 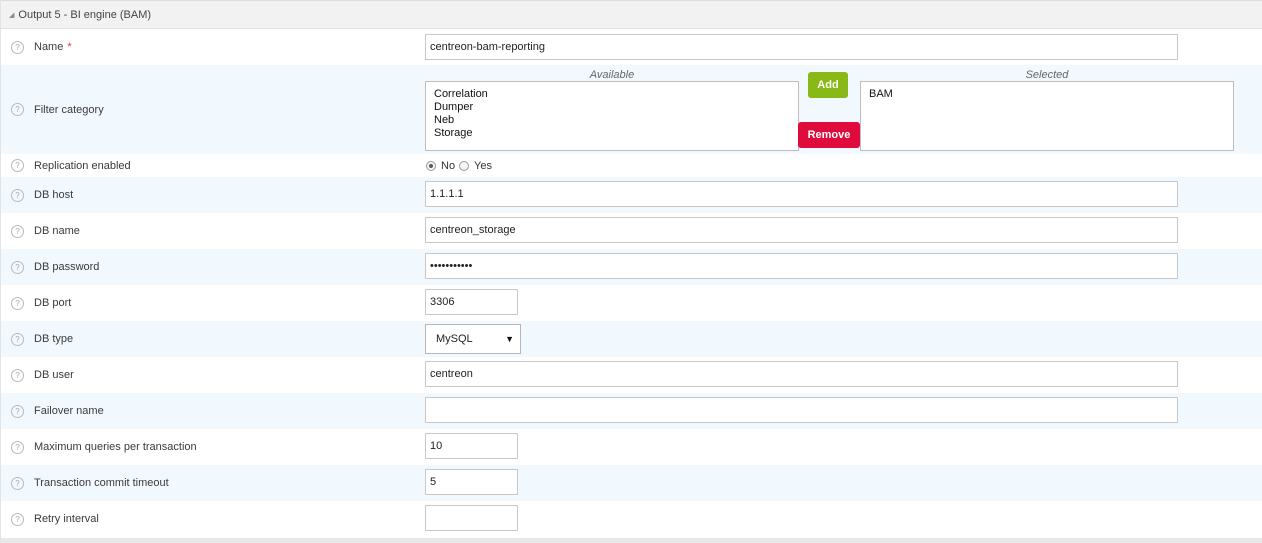 I want to click on row-db-host: ? DB host 1.1.1.1, so click(x=631, y=195).